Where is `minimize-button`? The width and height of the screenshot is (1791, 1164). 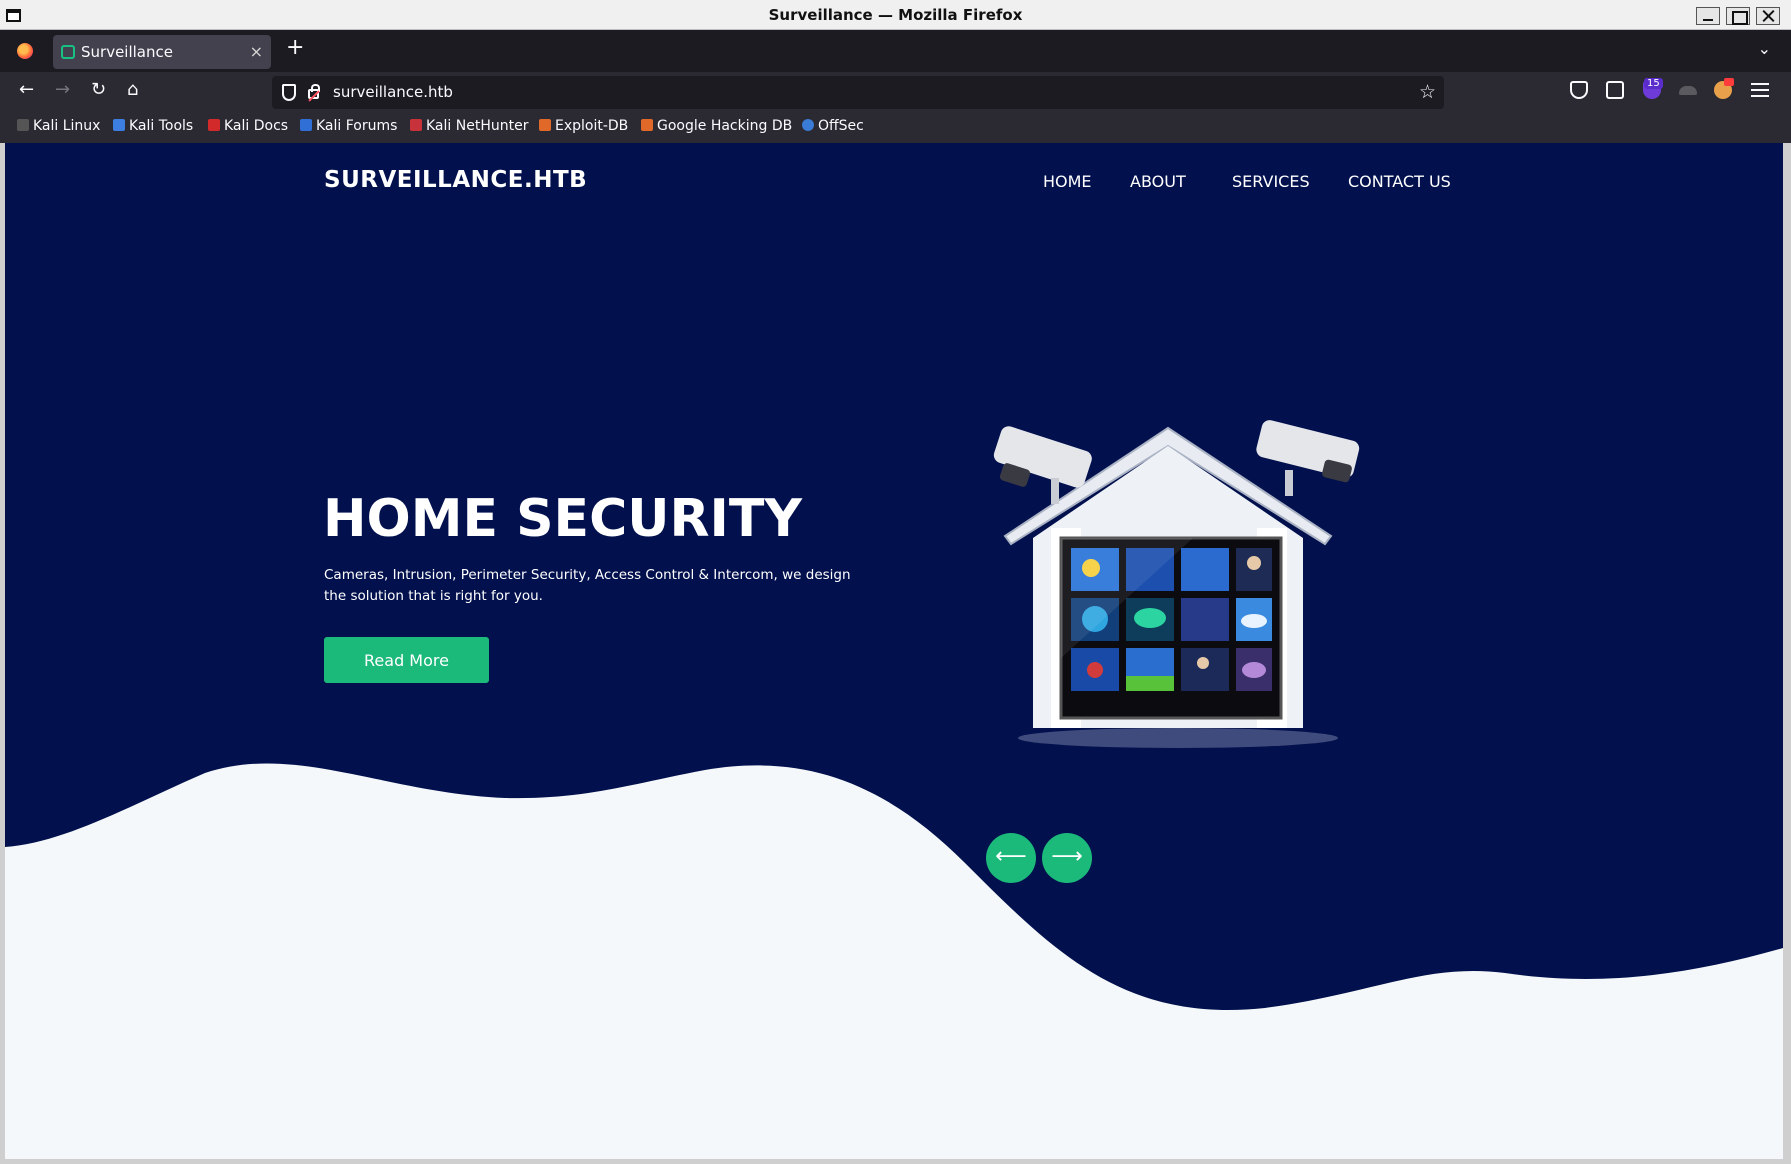
minimize-button is located at coordinates (1708, 16).